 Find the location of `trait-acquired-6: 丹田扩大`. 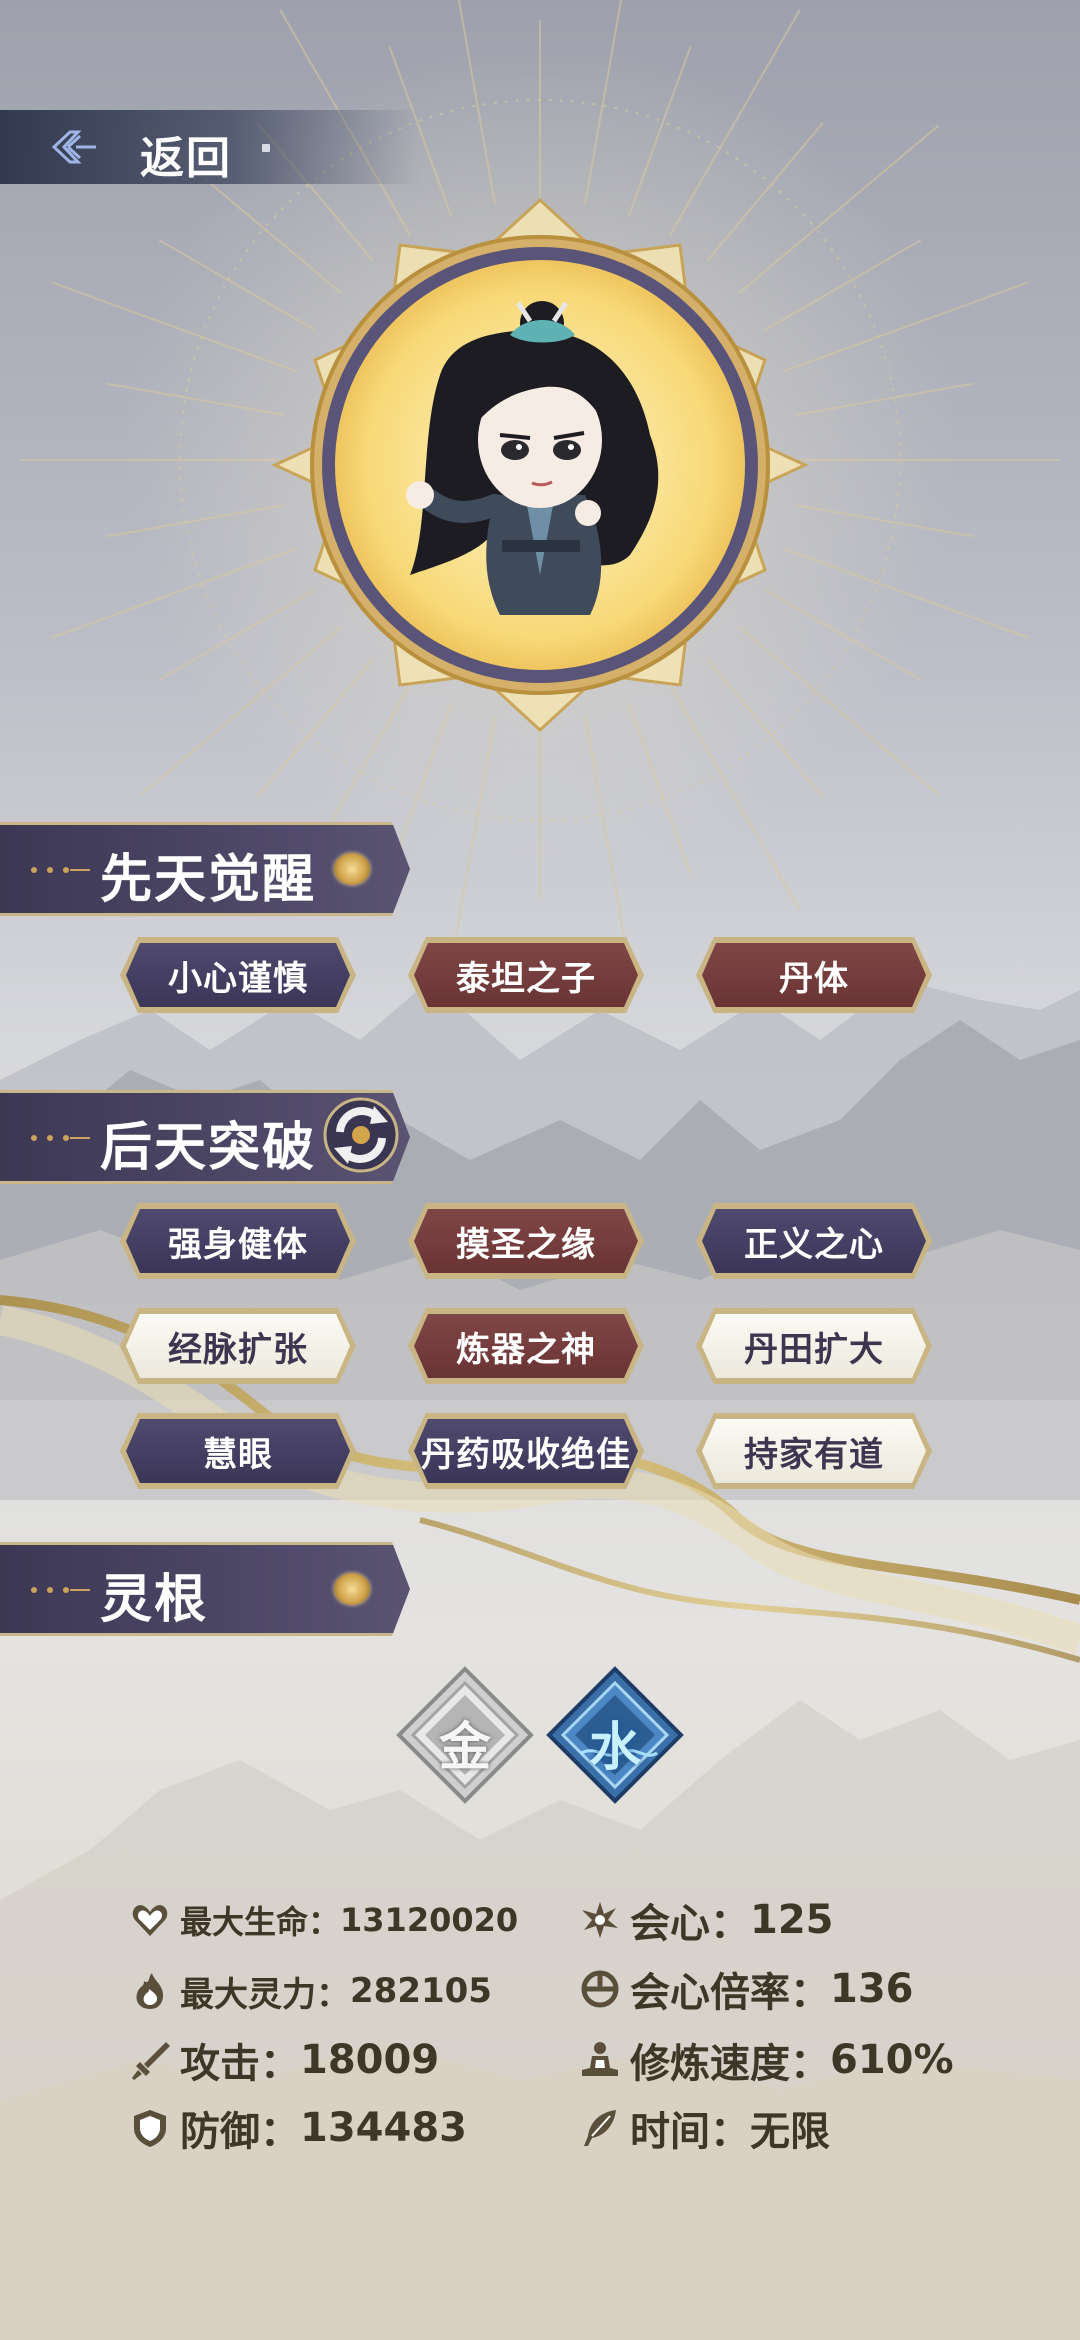

trait-acquired-6: 丹田扩大 is located at coordinates (814, 1346).